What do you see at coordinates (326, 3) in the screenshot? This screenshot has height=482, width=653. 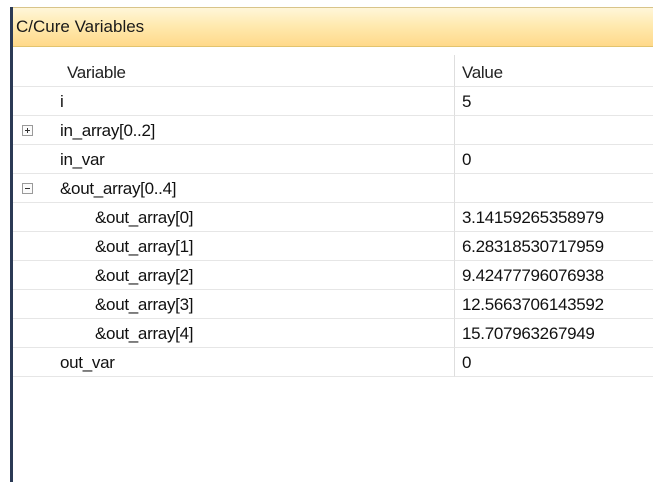 I see `top-strip` at bounding box center [326, 3].